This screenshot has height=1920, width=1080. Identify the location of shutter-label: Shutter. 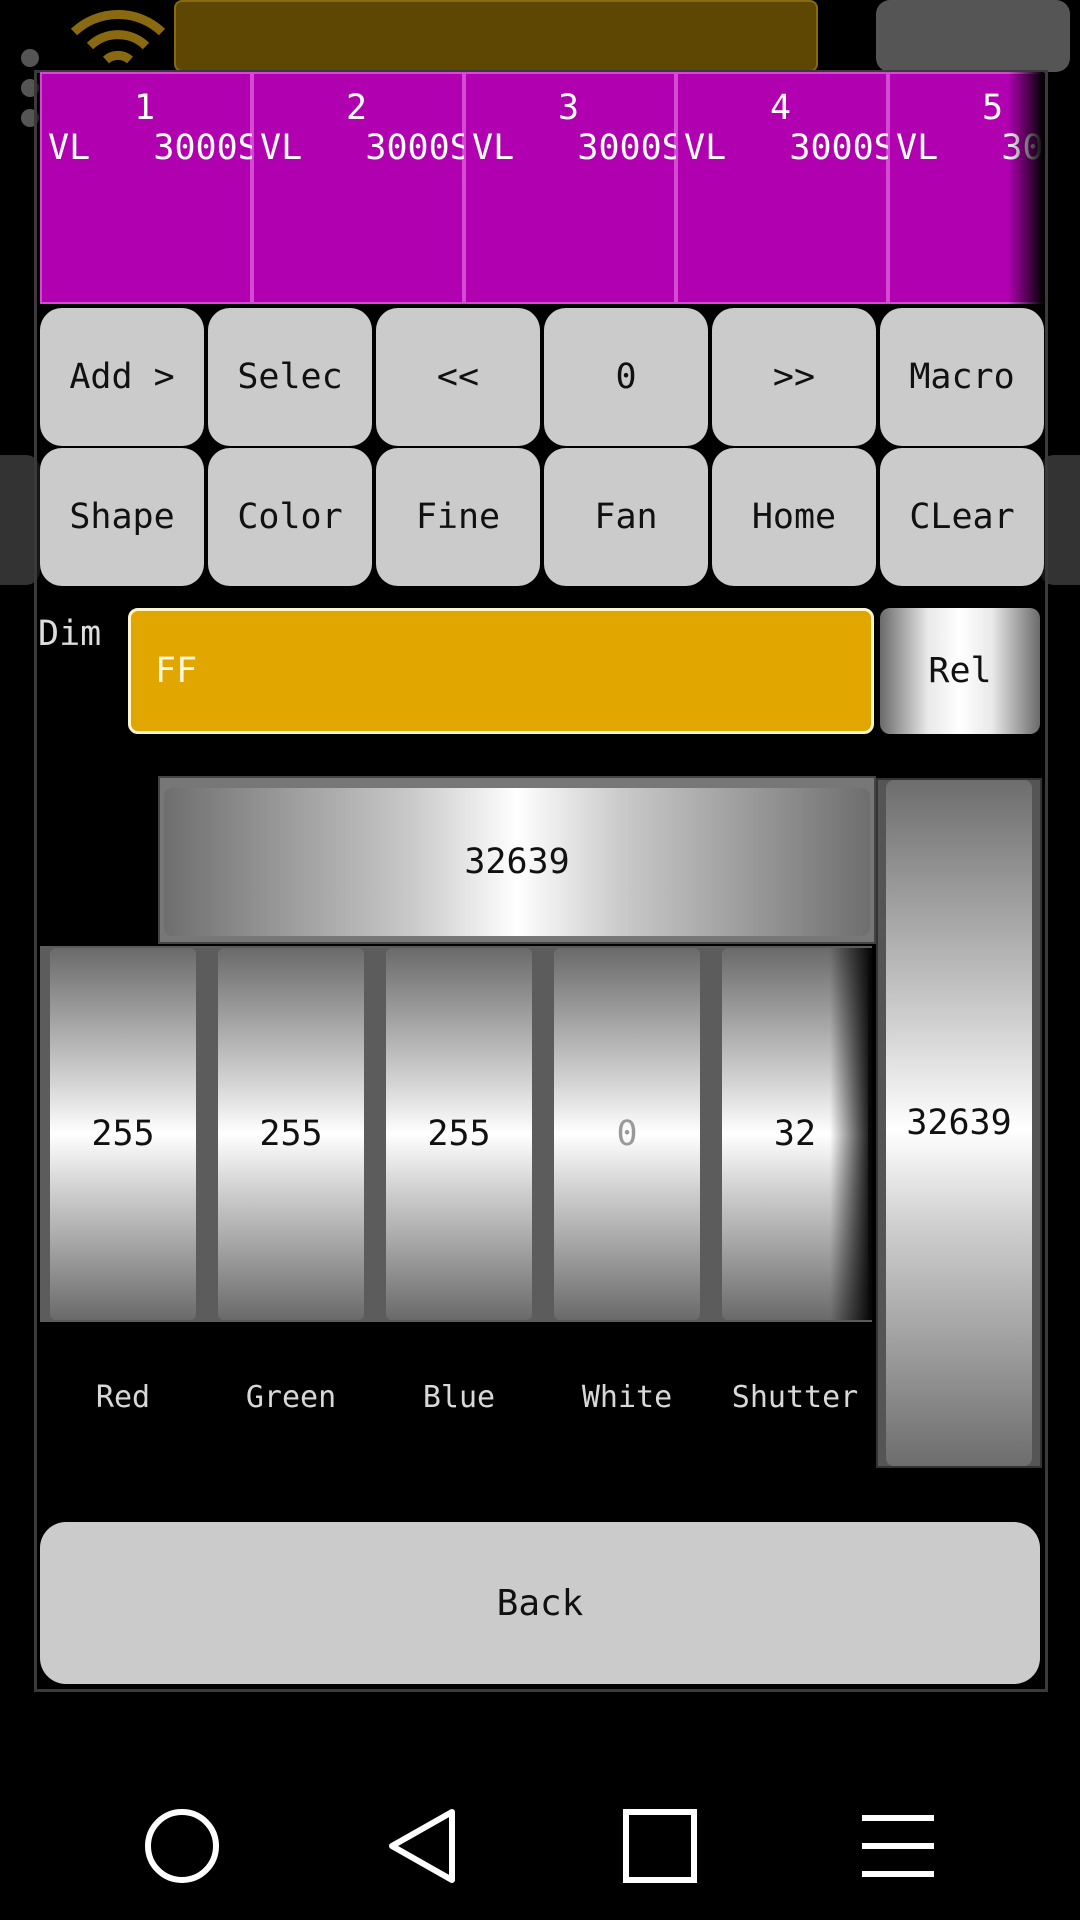
(795, 1397).